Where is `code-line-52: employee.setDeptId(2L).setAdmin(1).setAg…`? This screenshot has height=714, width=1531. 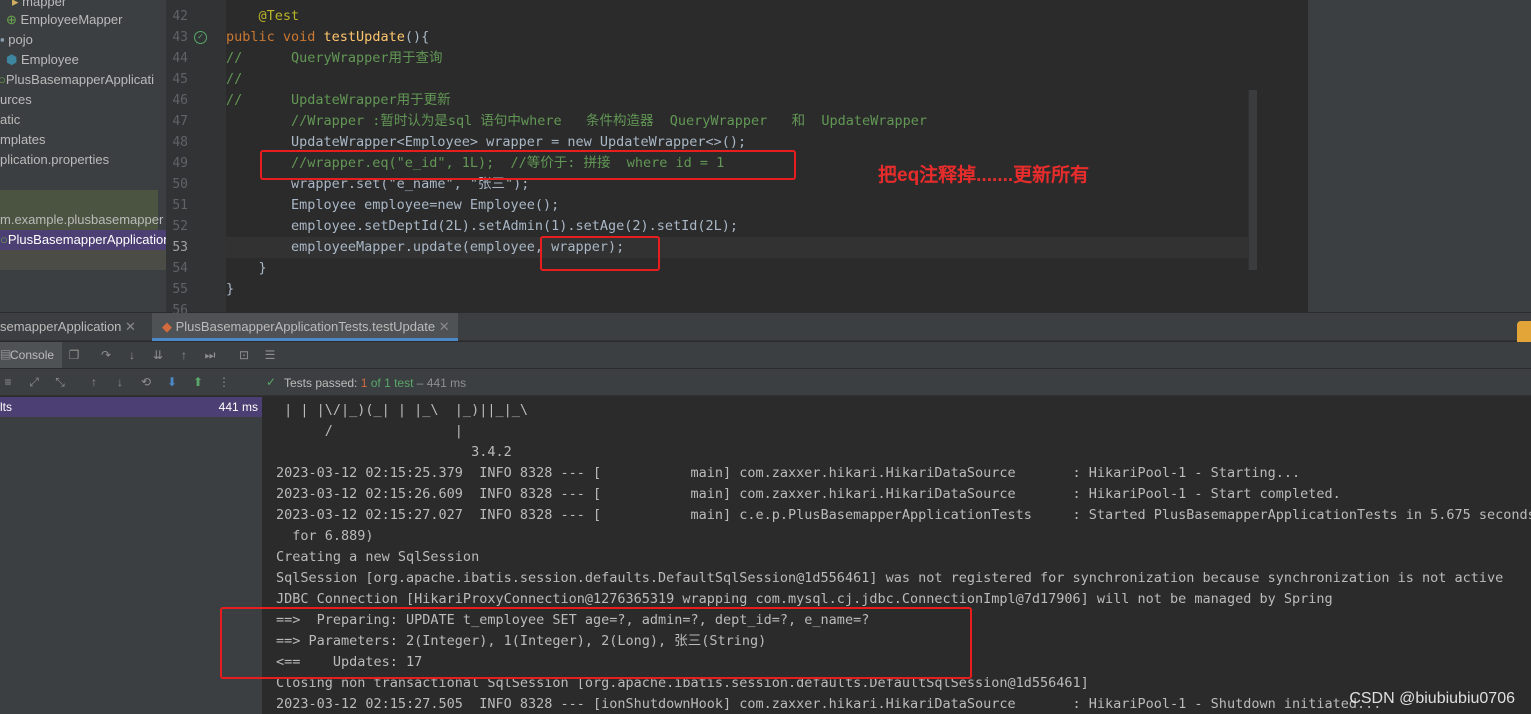
code-line-52: employee.setDeptId(2L).setAdmin(1).setAg… is located at coordinates (482, 226).